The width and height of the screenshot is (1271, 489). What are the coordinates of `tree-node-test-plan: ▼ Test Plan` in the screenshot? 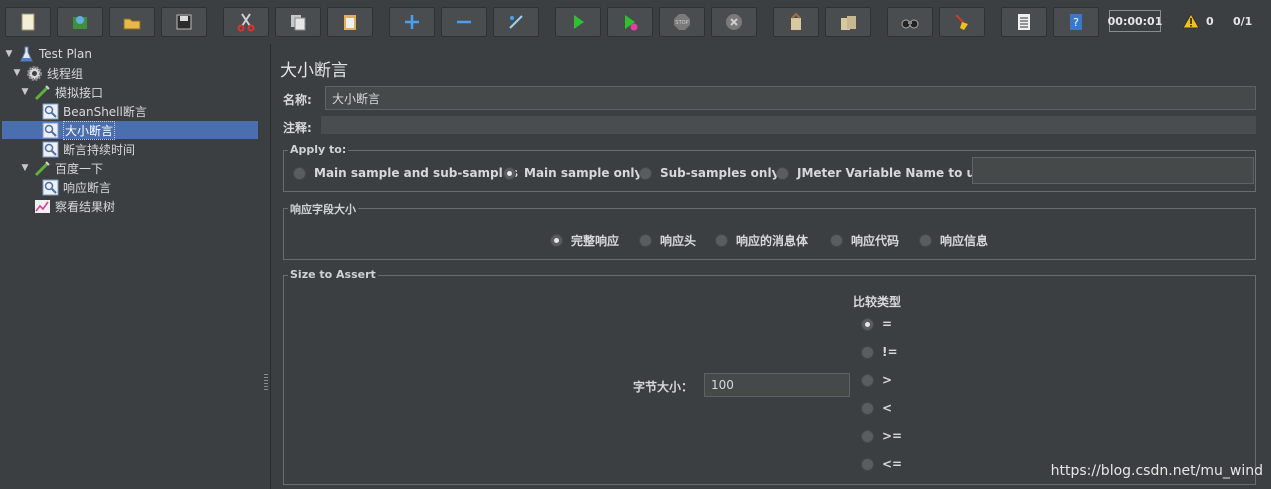 It's located at (48, 54).